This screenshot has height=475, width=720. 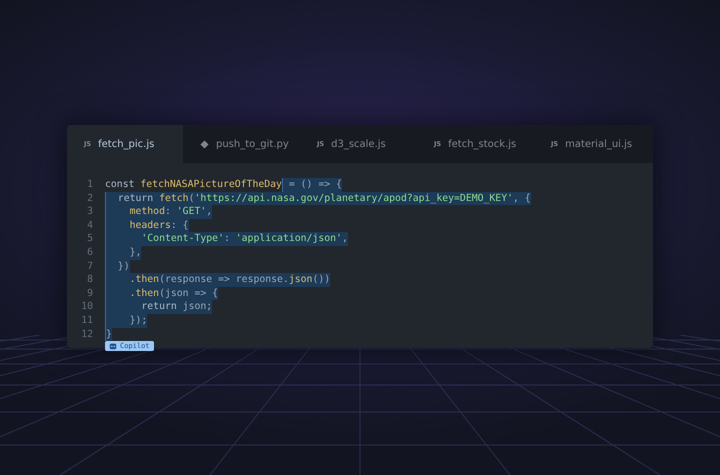 What do you see at coordinates (123, 253) in the screenshot?
I see `code-suggestion: },` at bounding box center [123, 253].